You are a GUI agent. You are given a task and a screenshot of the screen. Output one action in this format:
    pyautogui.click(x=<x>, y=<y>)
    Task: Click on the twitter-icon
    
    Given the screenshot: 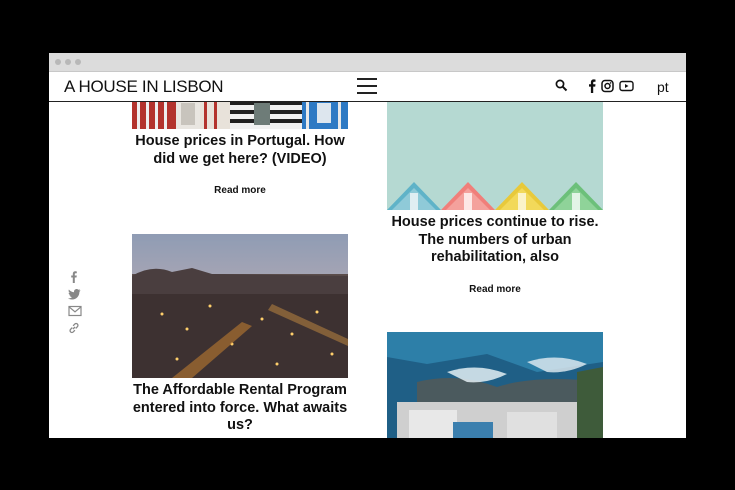 What is the action you would take?
    pyautogui.click(x=74, y=294)
    